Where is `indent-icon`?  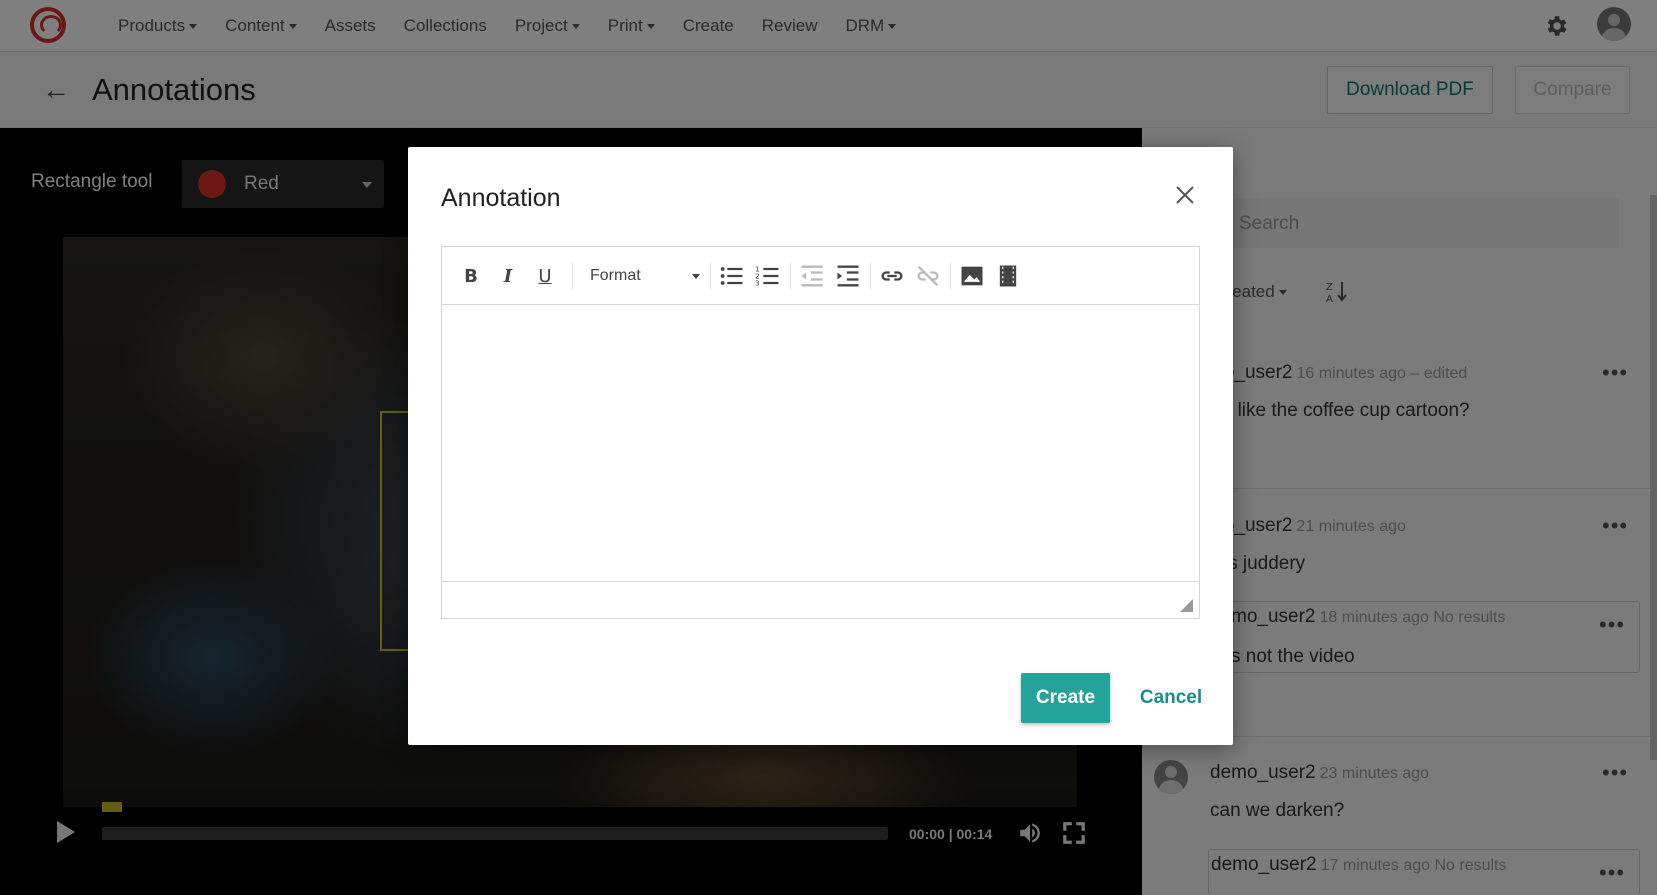
indent-icon is located at coordinates (848, 276).